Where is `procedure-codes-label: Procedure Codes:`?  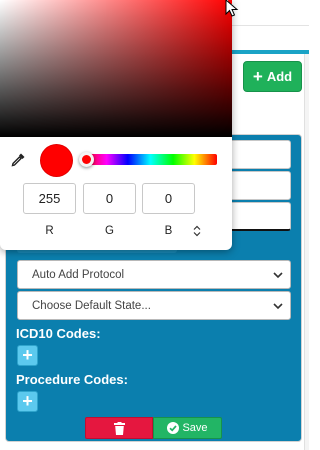
procedure-codes-label: Procedure Codes: is located at coordinates (72, 379).